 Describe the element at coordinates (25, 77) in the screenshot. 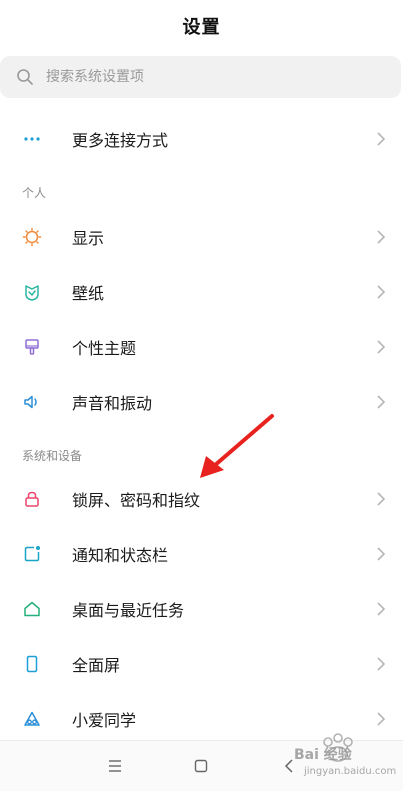

I see `search-icon` at that location.